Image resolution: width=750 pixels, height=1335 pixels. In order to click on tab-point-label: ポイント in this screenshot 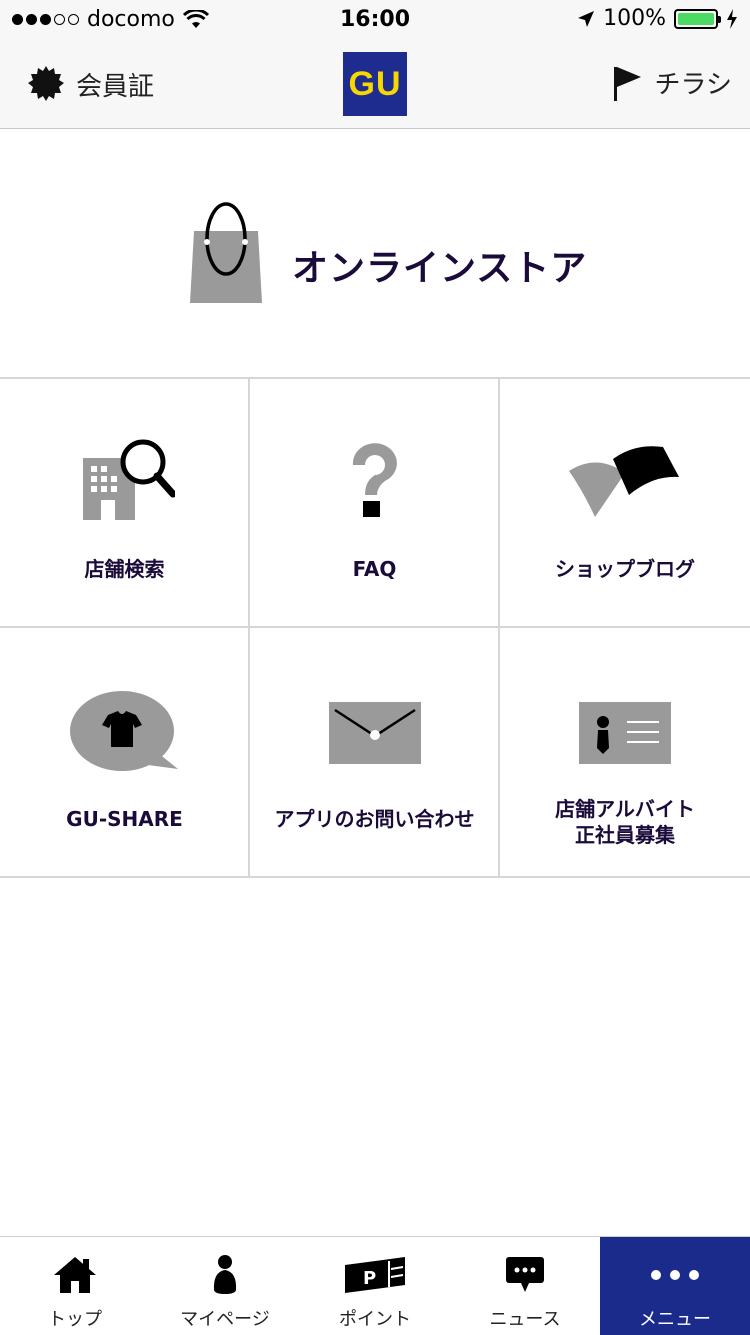, I will do `click(375, 1319)`.